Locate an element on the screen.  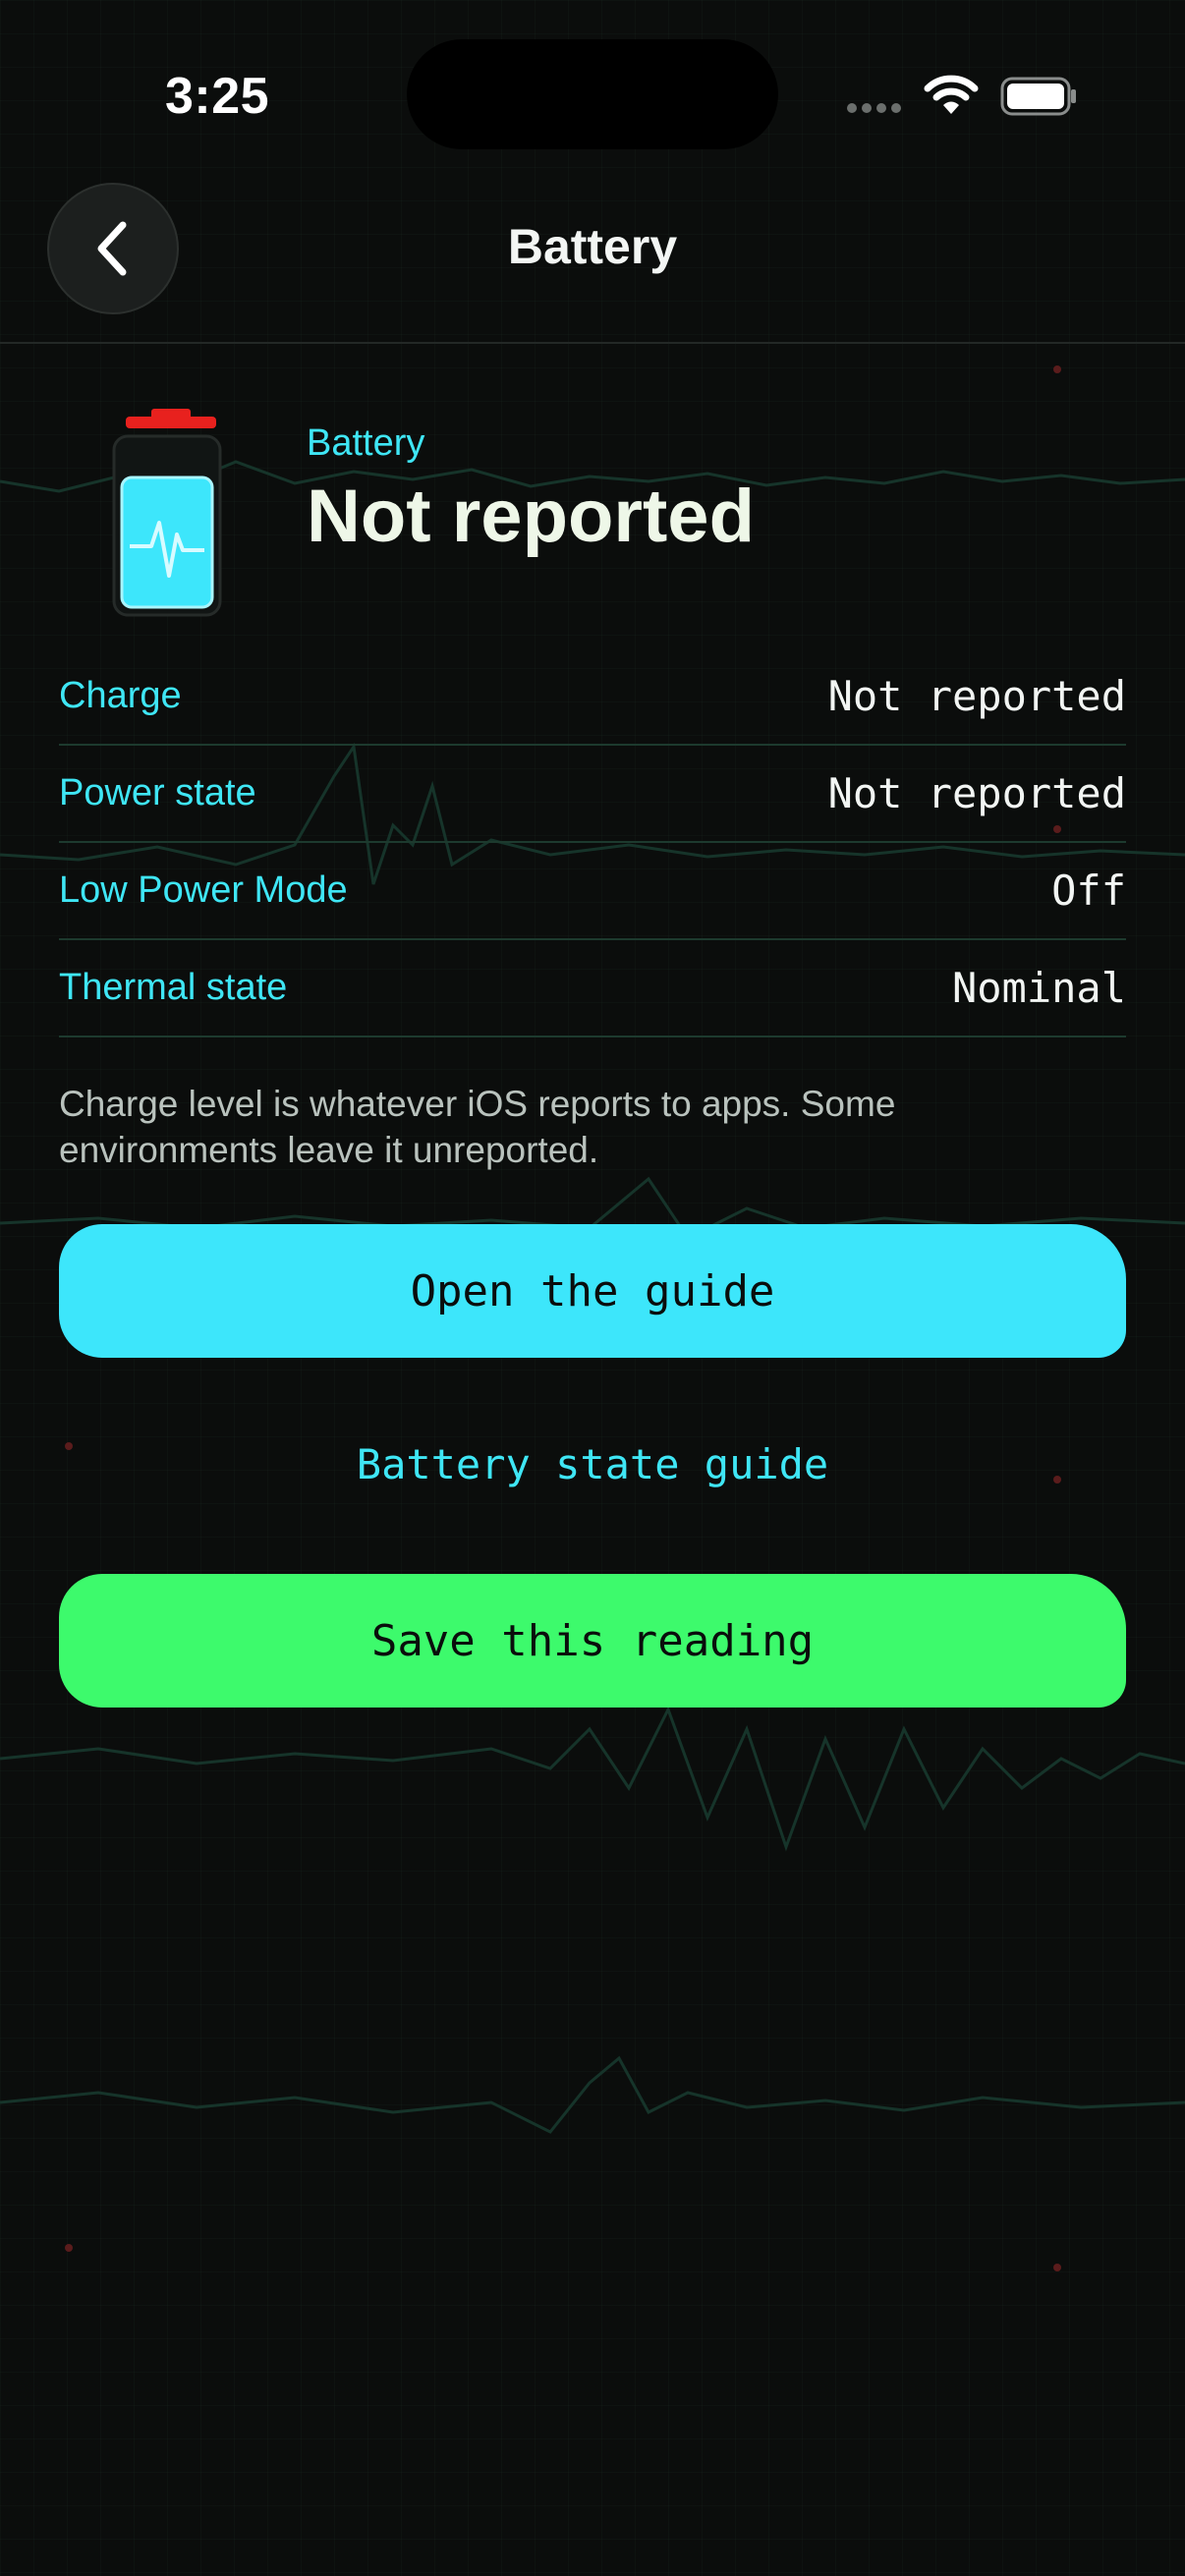
detail-value: Off is located at coordinates (1088, 891).